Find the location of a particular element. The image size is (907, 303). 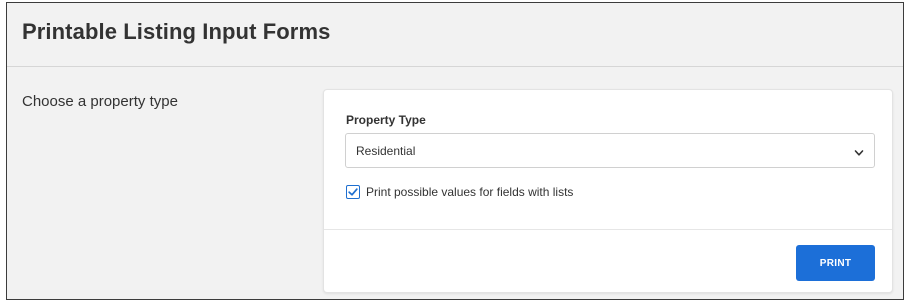

section-label: Choose a property type is located at coordinates (100, 101).